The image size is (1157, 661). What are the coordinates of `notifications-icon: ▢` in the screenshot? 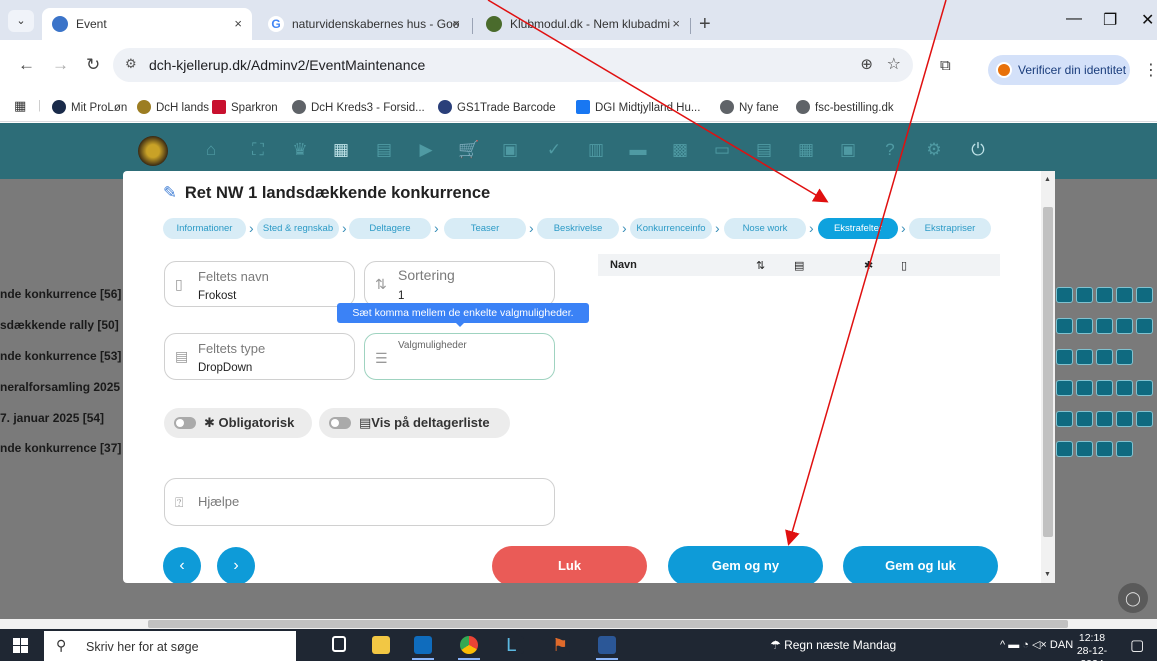 It's located at (1137, 645).